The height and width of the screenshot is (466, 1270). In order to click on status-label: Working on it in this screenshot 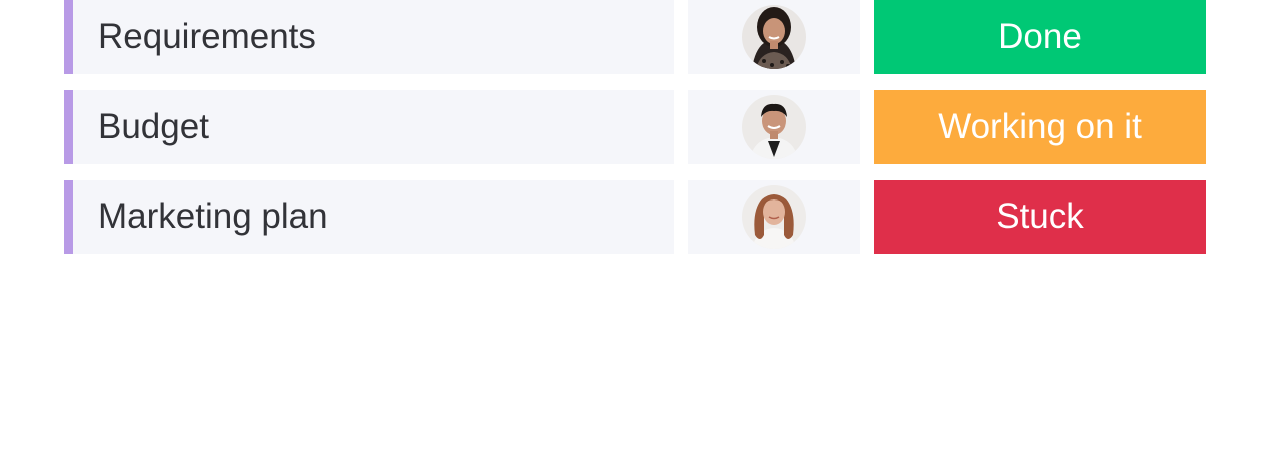, I will do `click(1040, 126)`.